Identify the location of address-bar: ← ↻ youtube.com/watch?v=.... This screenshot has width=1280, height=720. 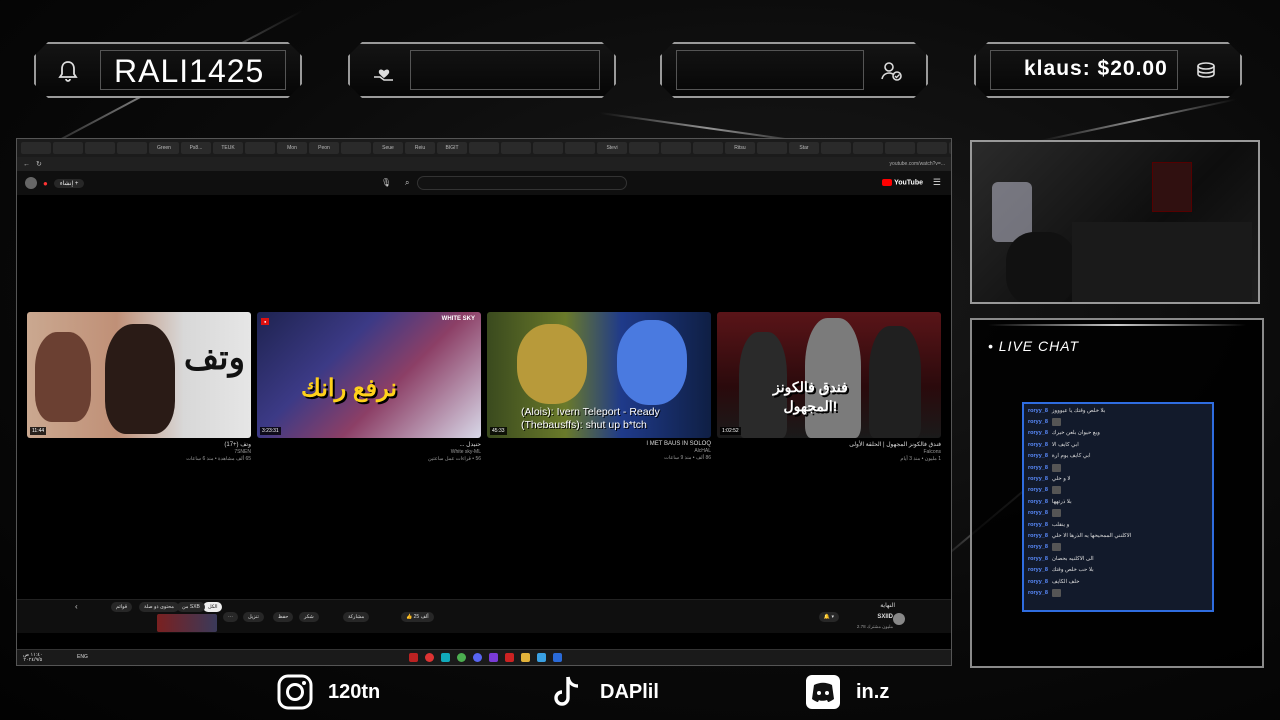
(484, 164).